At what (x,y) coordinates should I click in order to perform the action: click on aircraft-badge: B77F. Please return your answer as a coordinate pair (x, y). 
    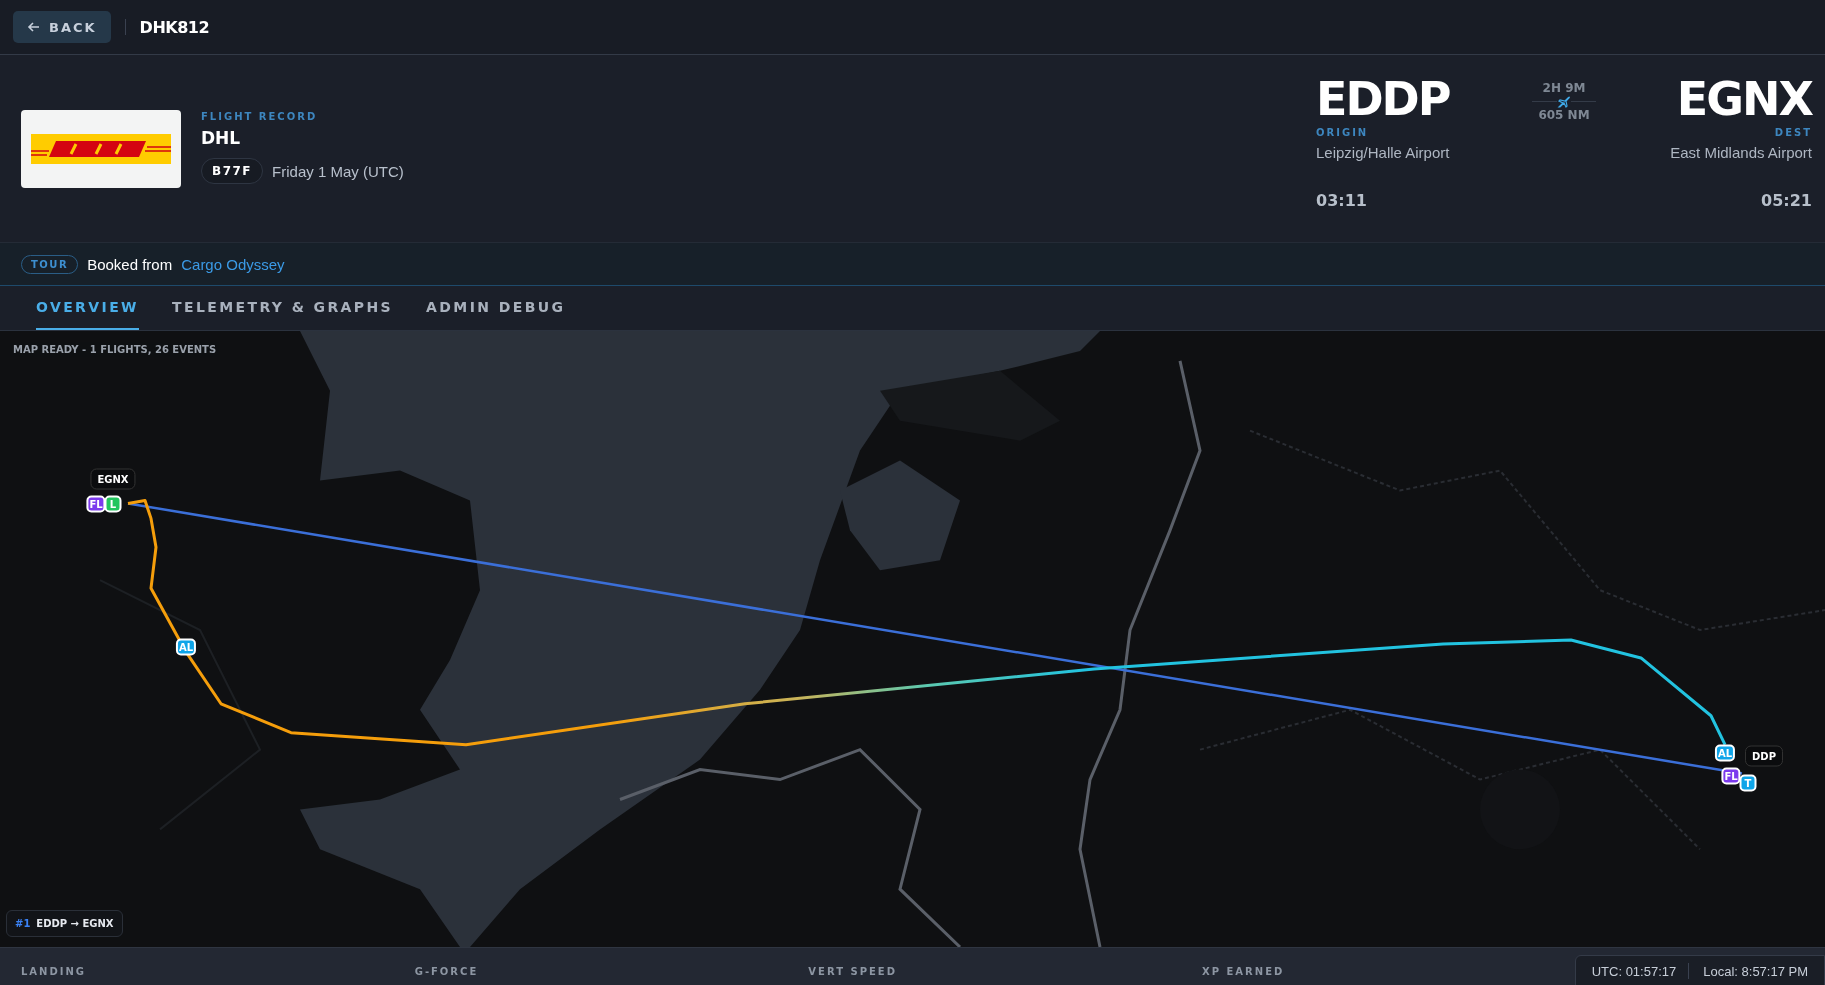
    Looking at the image, I should click on (232, 171).